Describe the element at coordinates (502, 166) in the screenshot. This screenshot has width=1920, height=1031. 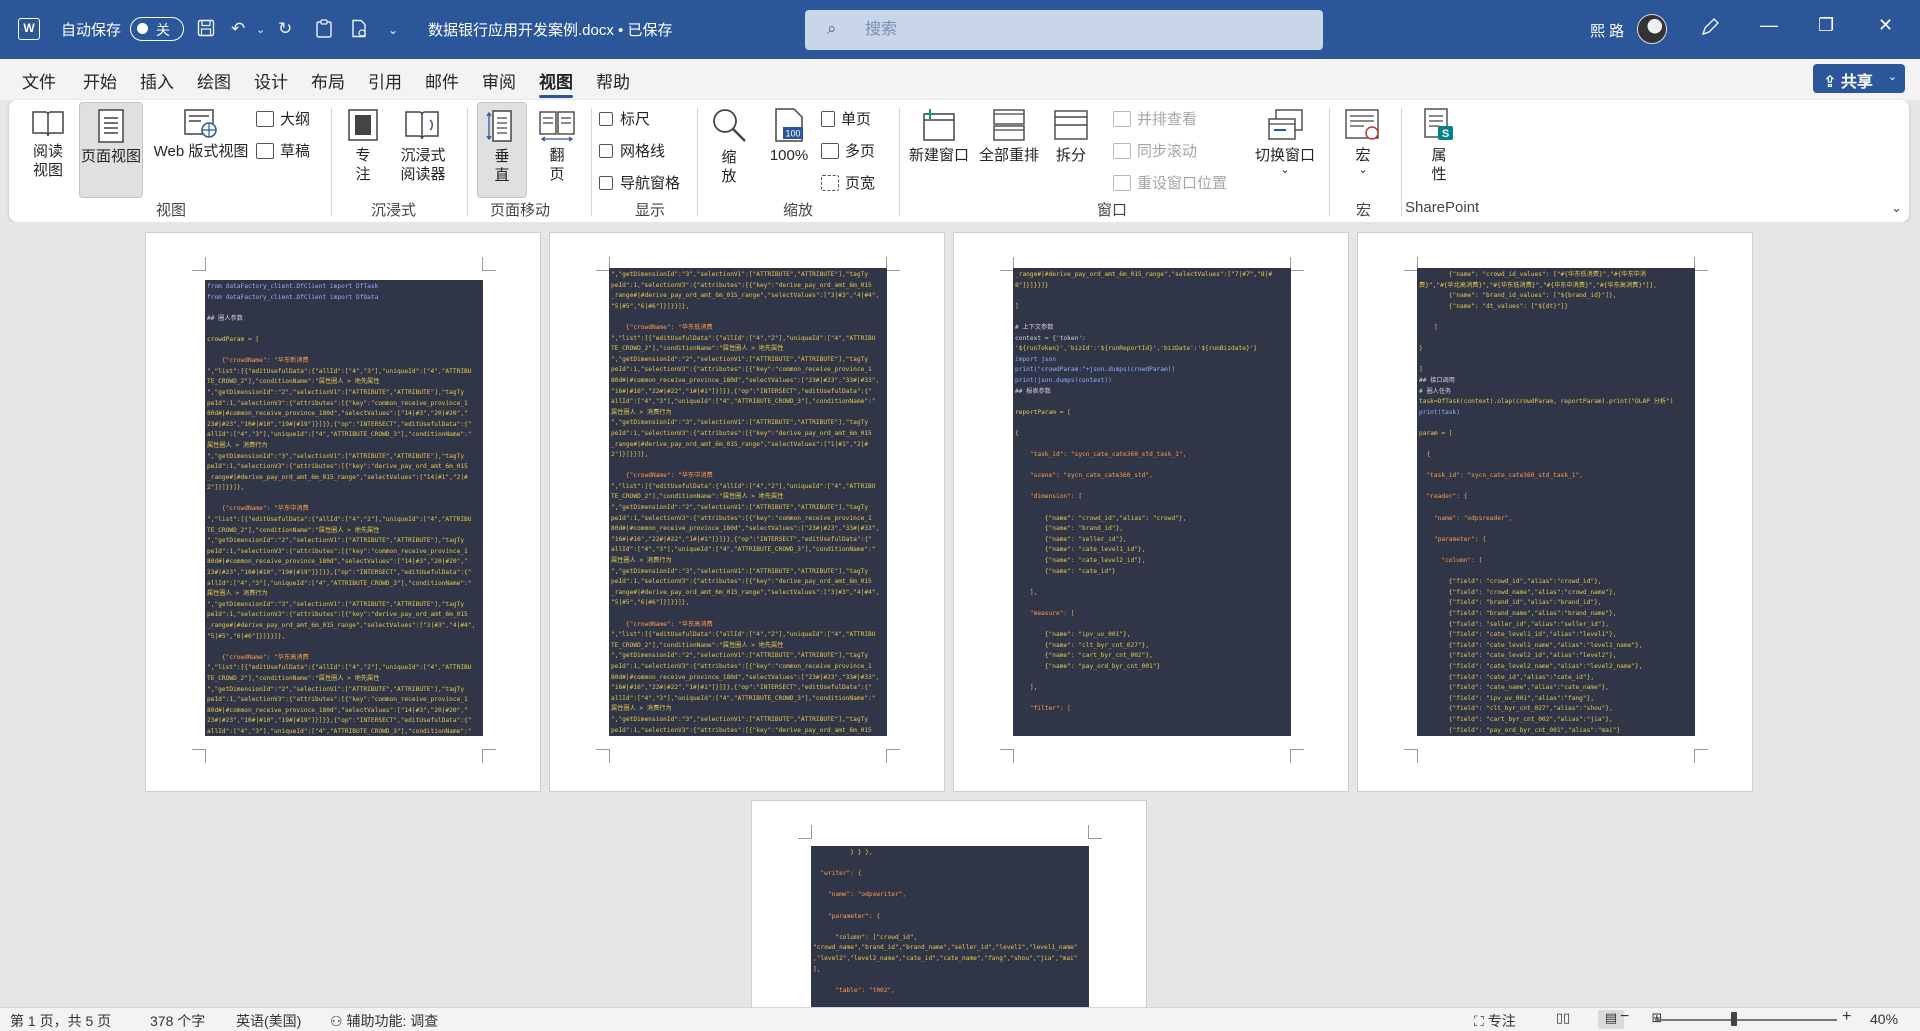
I see `vertical-label: 垂 直` at that location.